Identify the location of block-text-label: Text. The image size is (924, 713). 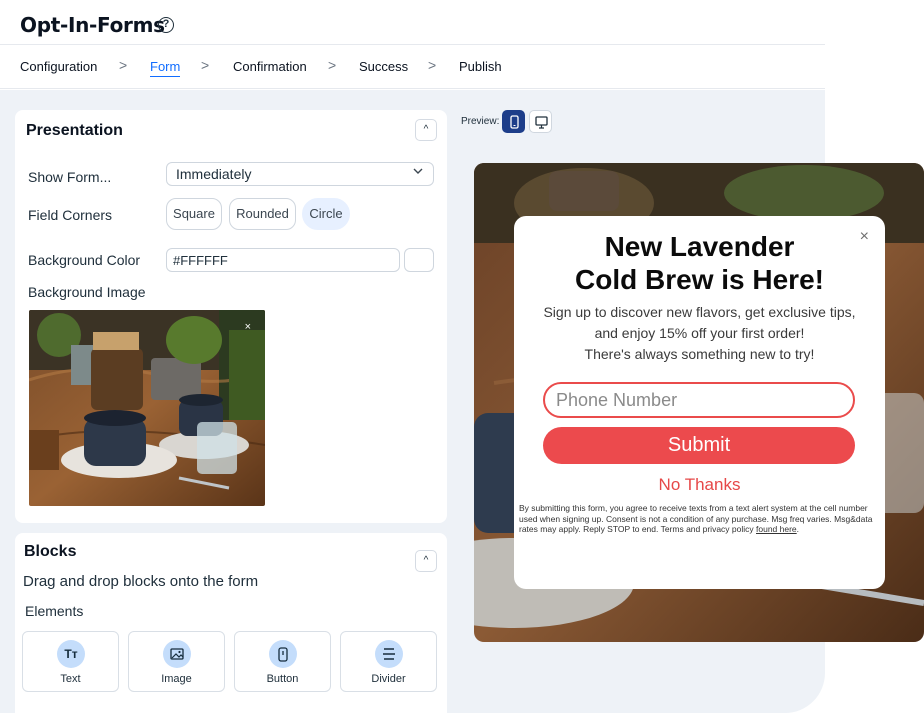
(70, 679).